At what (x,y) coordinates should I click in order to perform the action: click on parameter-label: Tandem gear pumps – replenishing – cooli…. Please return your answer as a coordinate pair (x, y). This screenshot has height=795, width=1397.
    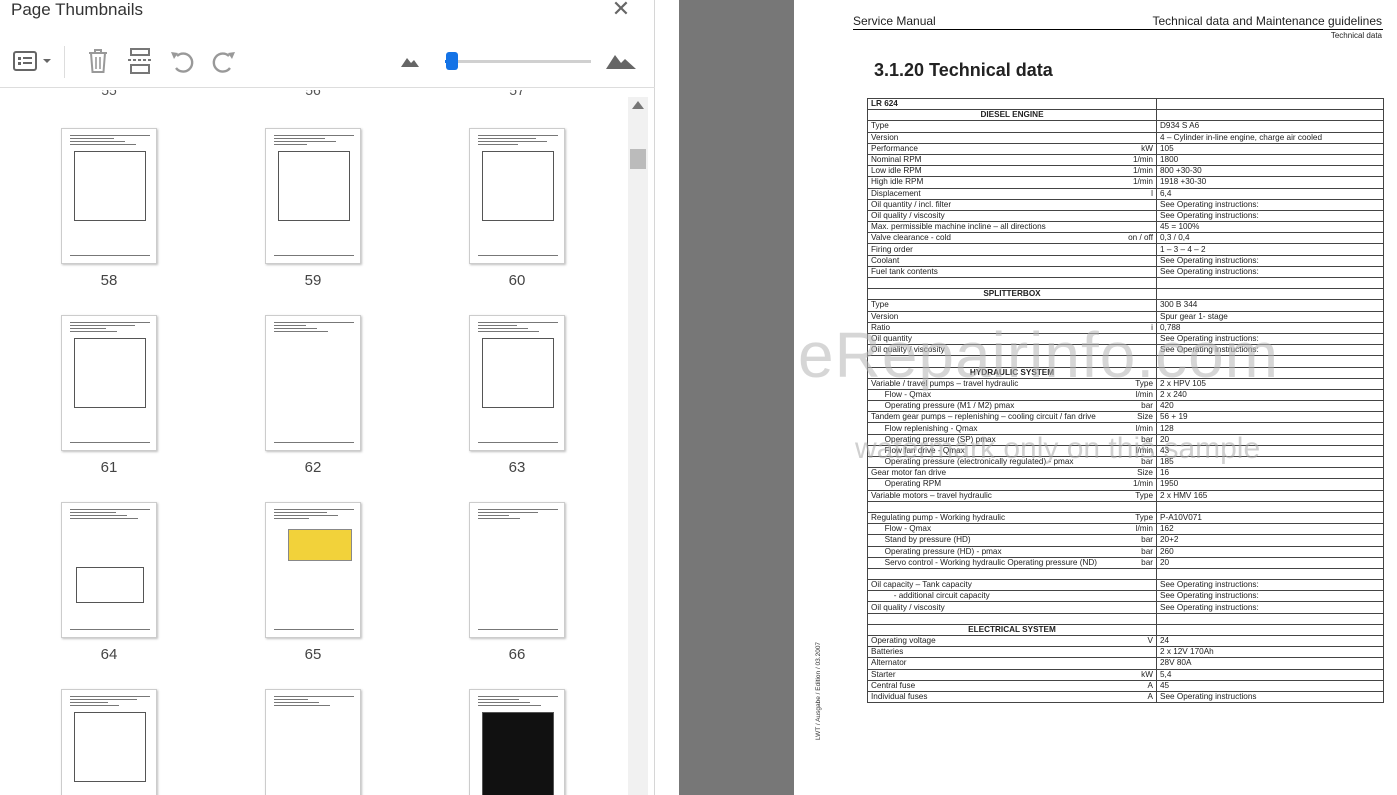
    Looking at the image, I should click on (983, 417).